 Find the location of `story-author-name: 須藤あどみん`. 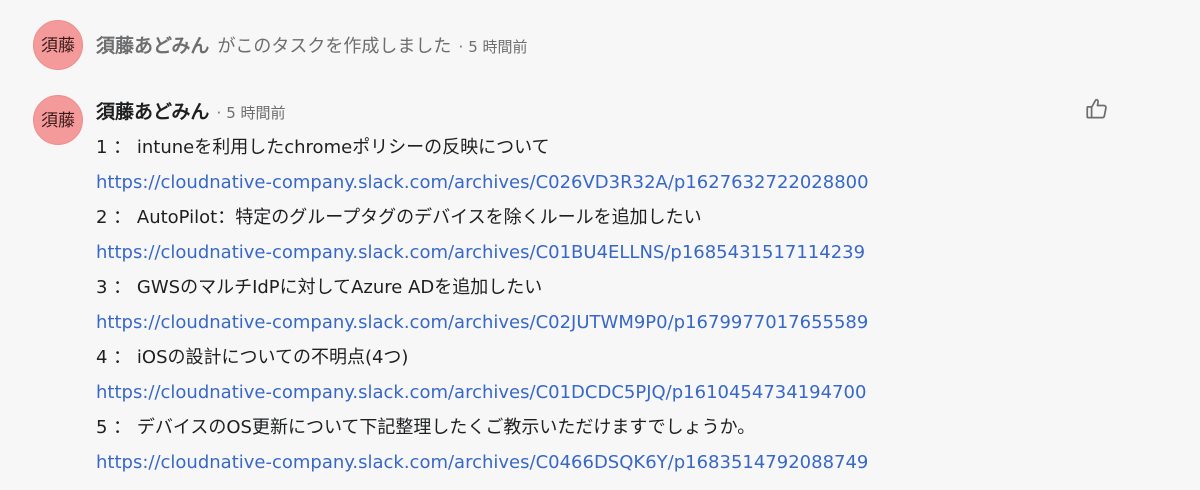

story-author-name: 須藤あどみん is located at coordinates (152, 44).